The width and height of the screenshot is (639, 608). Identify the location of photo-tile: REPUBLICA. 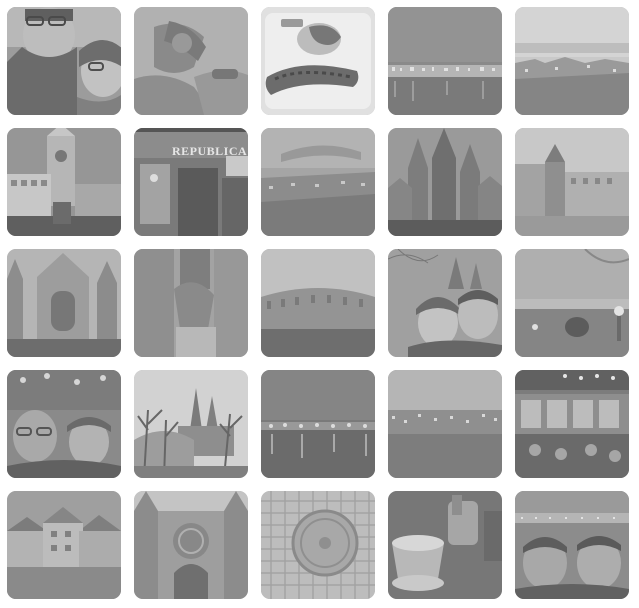
(191, 182).